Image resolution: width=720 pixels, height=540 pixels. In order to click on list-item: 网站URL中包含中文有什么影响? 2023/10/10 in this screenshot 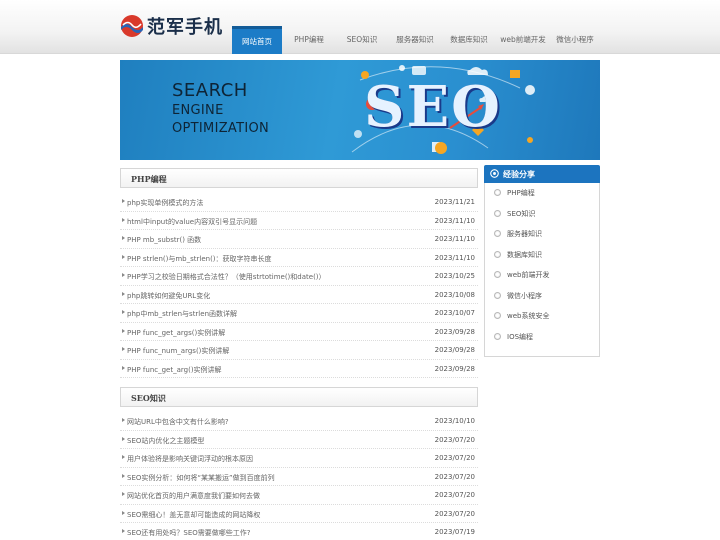, I will do `click(299, 421)`.